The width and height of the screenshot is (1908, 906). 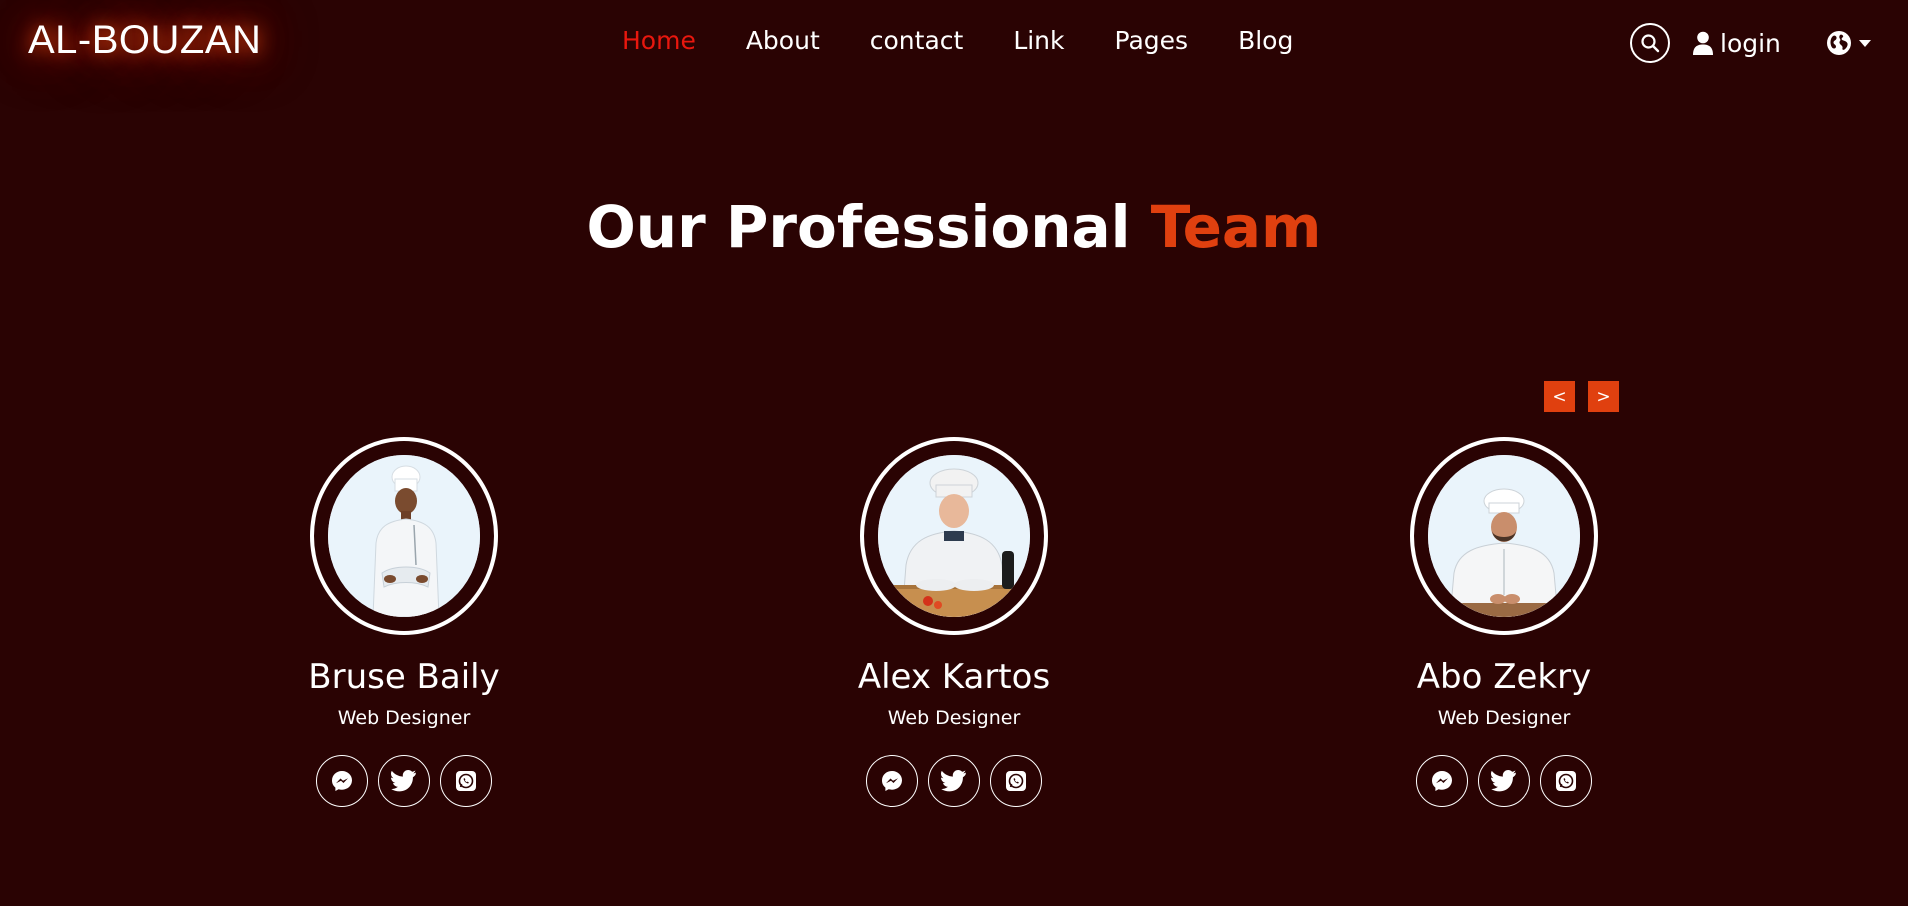 I want to click on user-icon, so click(x=1703, y=43).